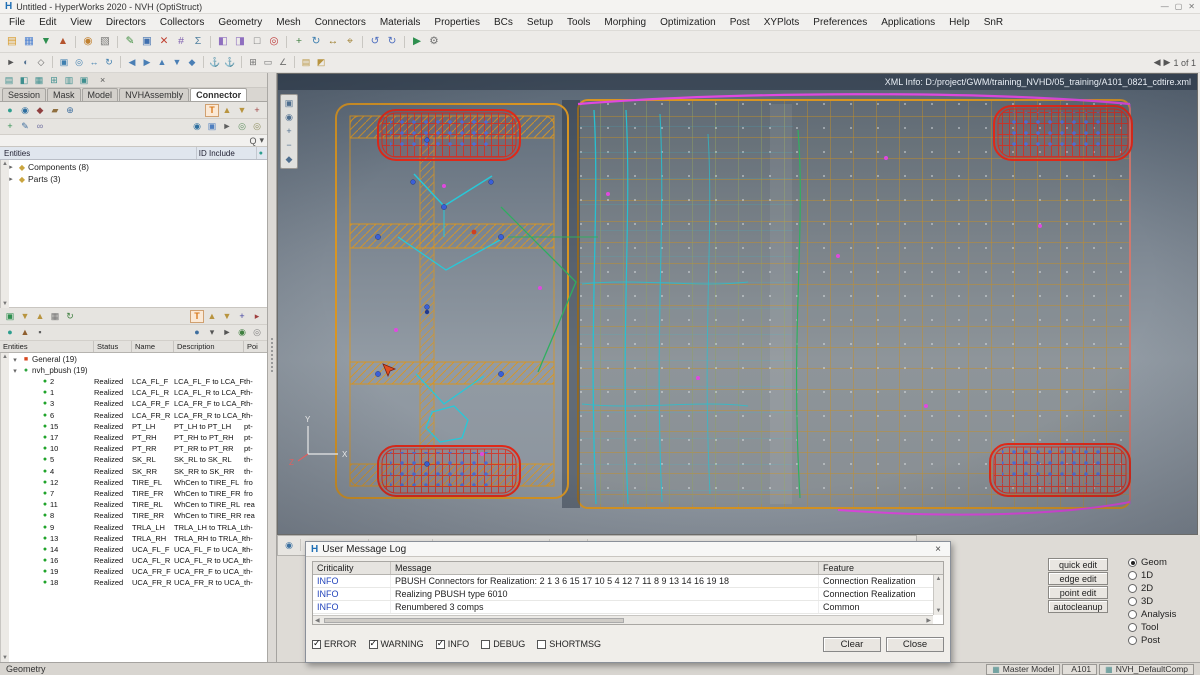  What do you see at coordinates (938, 595) in the screenshot?
I see `dialog-vertical-scrollbar: ▲ ▼` at bounding box center [938, 595].